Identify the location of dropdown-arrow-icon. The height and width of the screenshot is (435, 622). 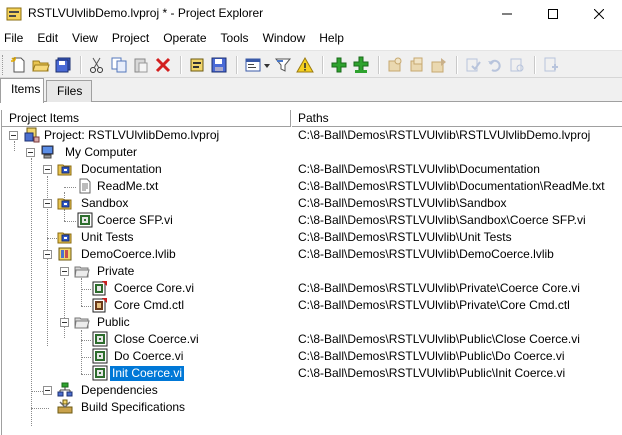
(267, 65).